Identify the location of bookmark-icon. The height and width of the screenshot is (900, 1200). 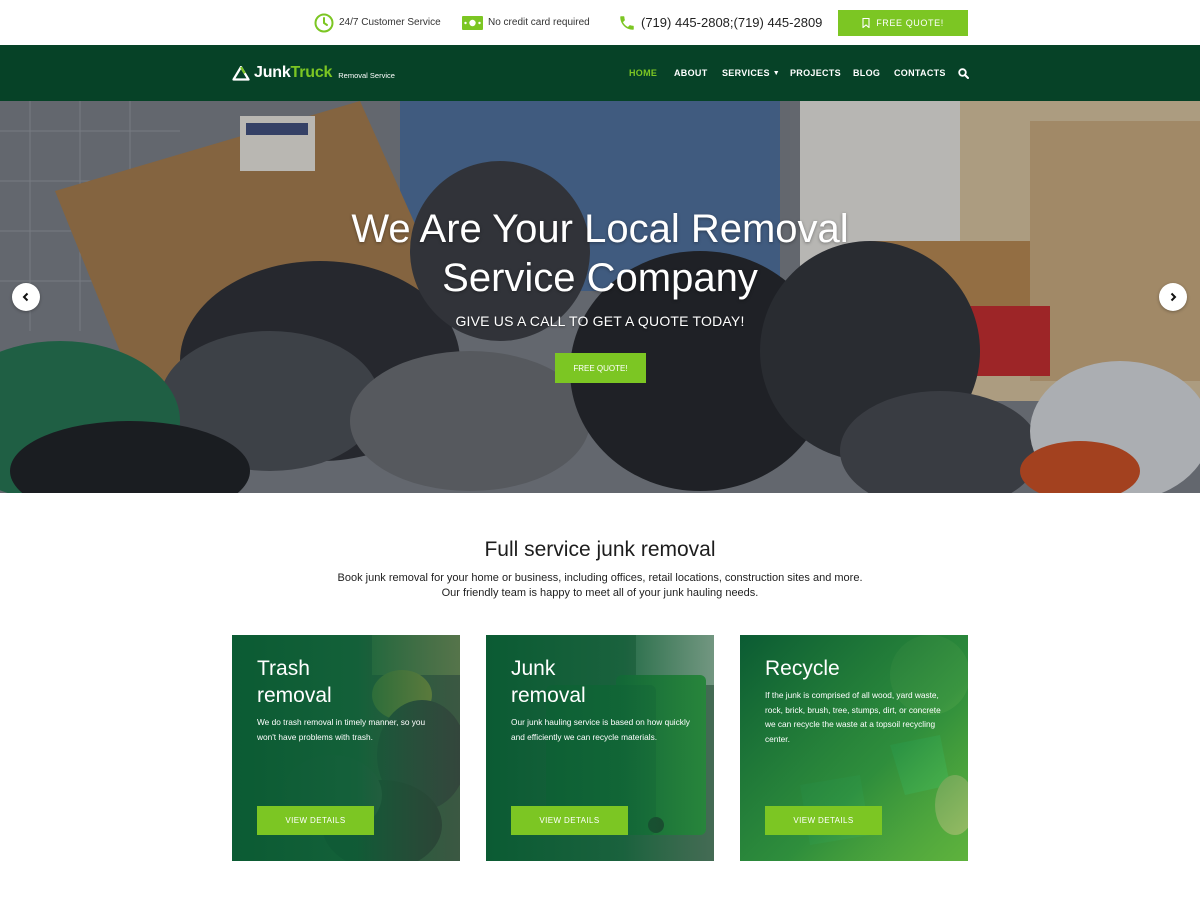
(866, 23).